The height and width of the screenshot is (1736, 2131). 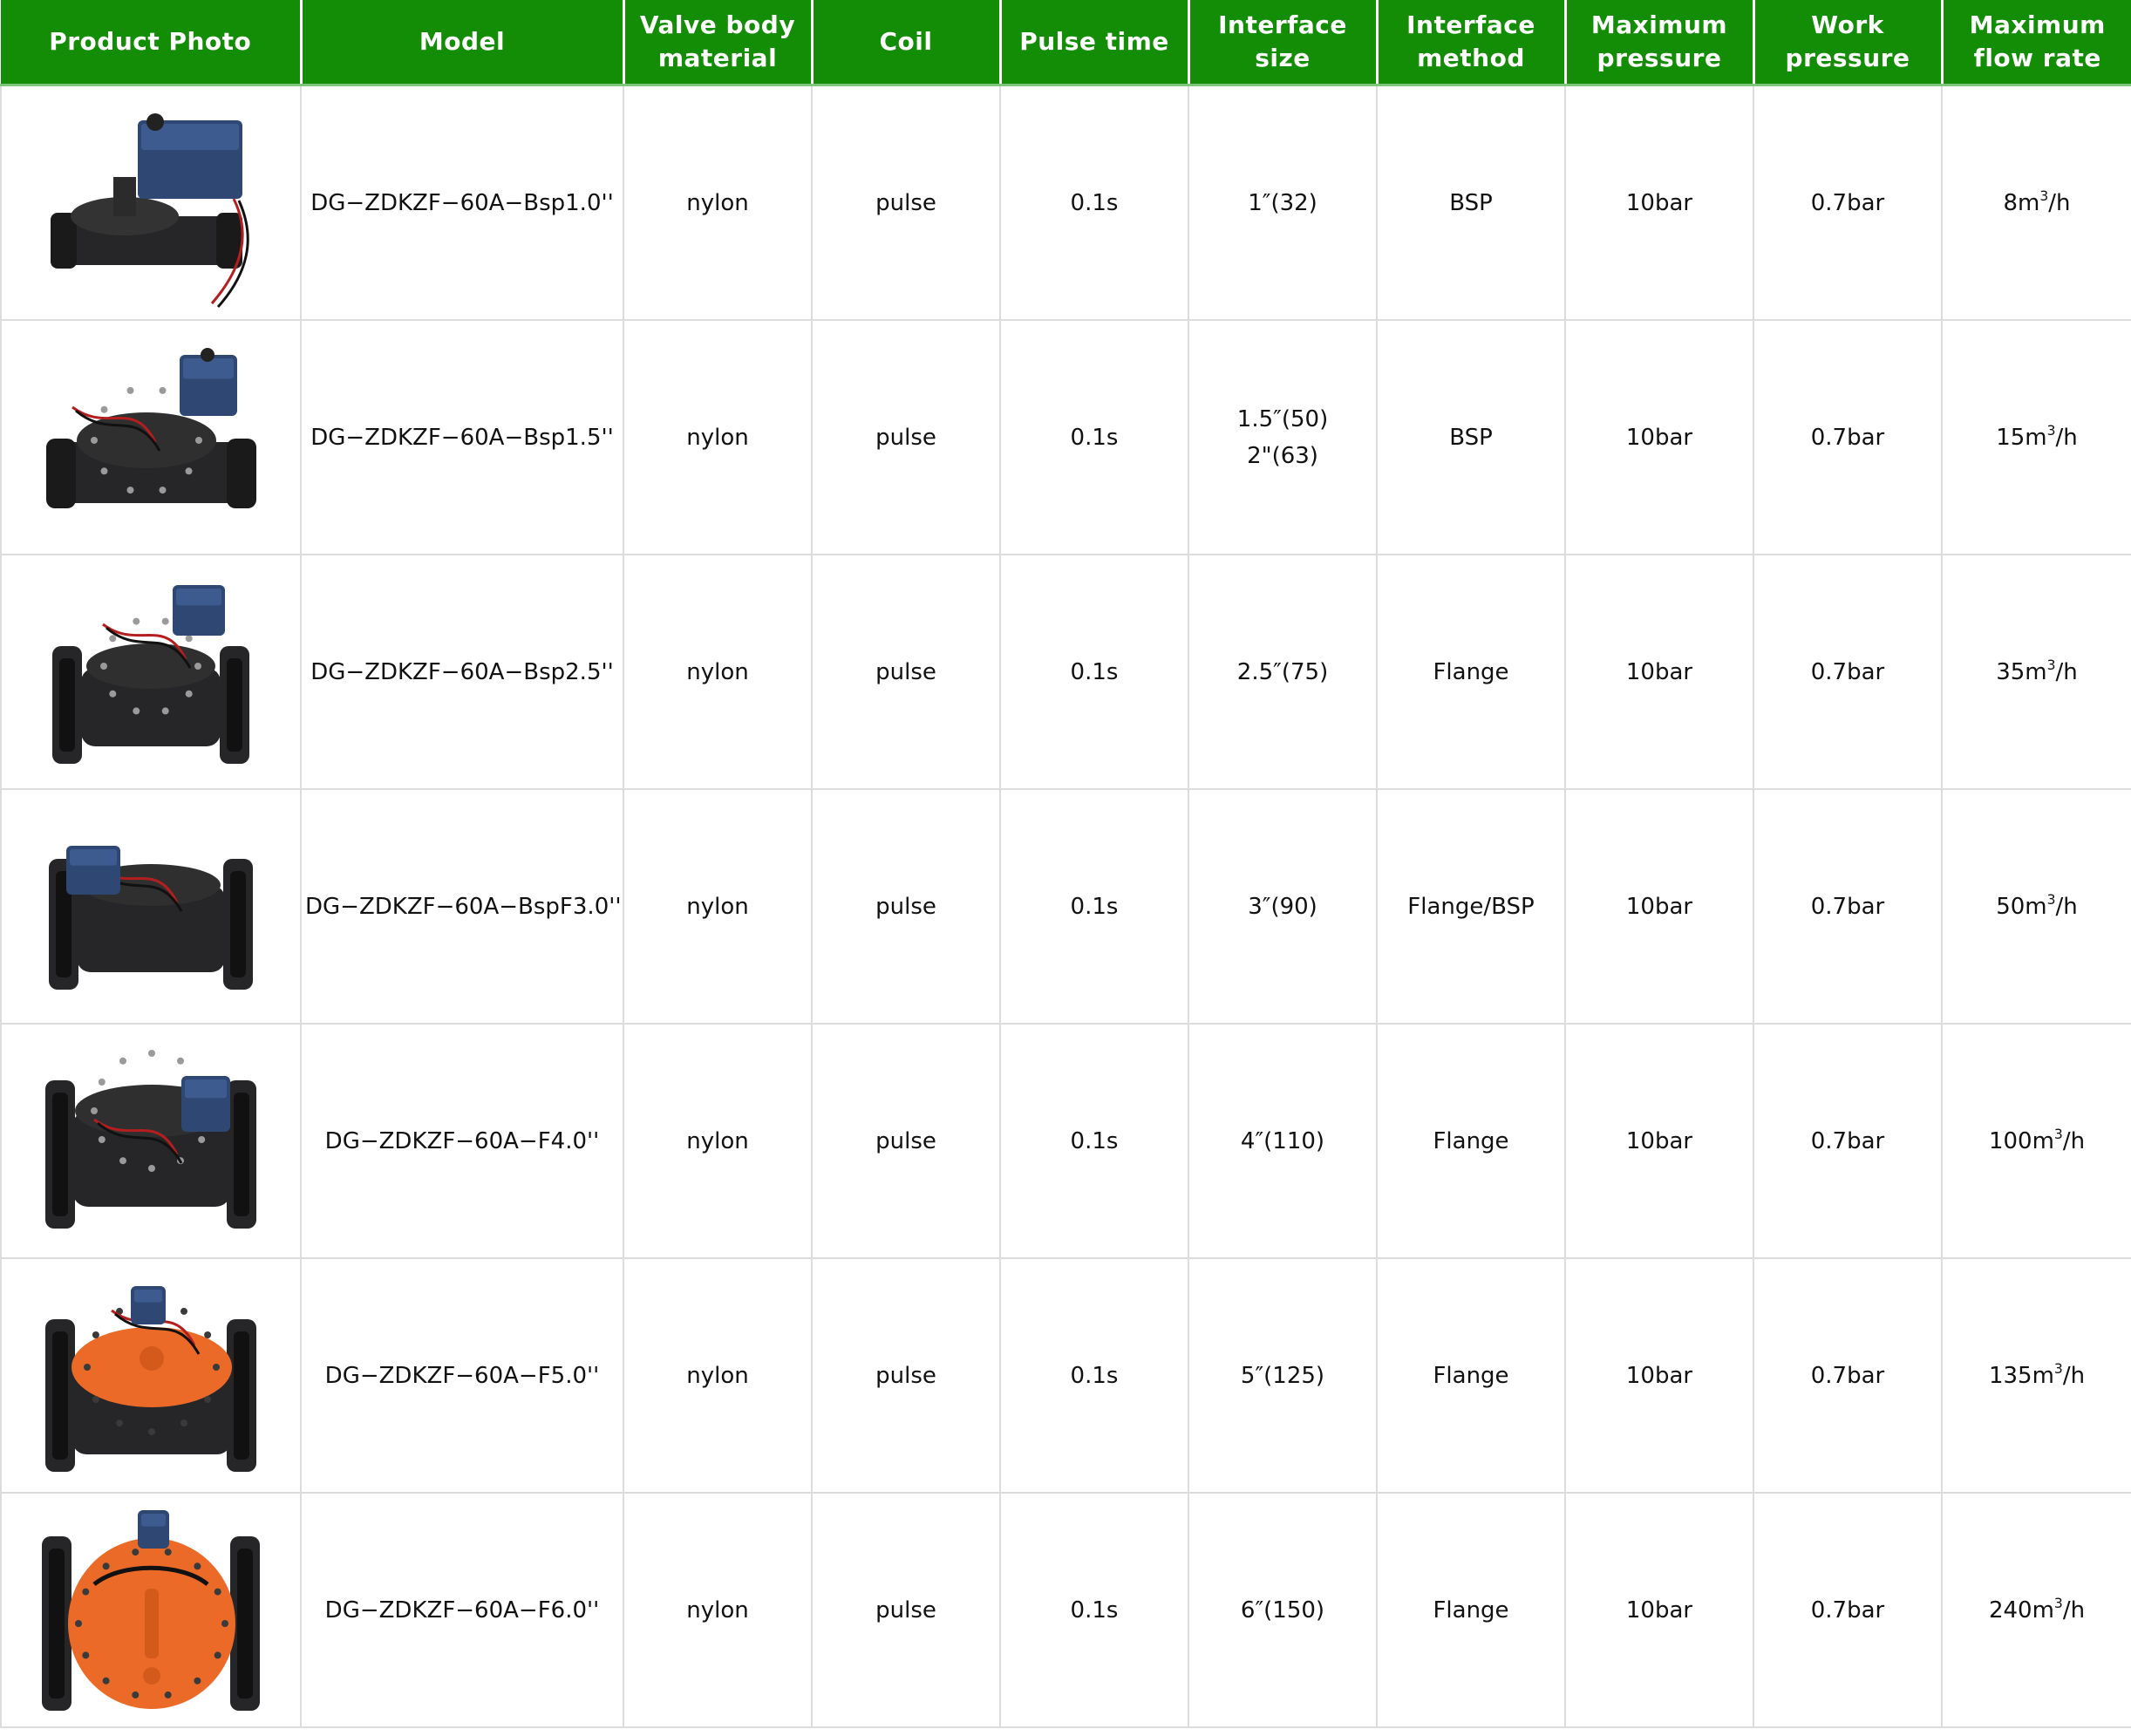 I want to click on interface-method-text: Flange/BSP, so click(x=1471, y=907).